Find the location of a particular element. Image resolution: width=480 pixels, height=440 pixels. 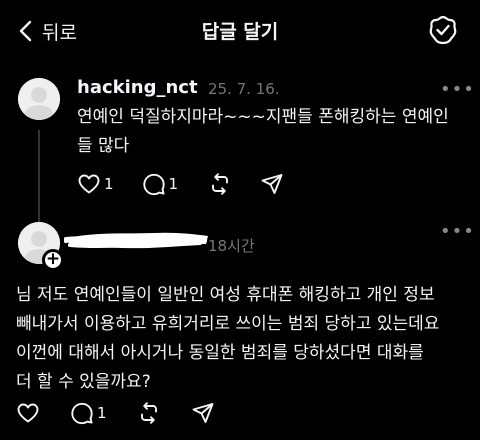

default-avatar-icon is located at coordinates (39, 99).